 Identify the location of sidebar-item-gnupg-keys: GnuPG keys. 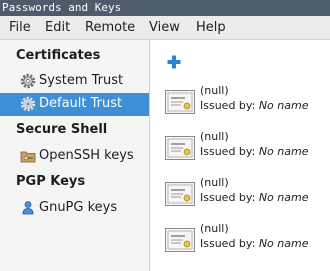
(74, 208).